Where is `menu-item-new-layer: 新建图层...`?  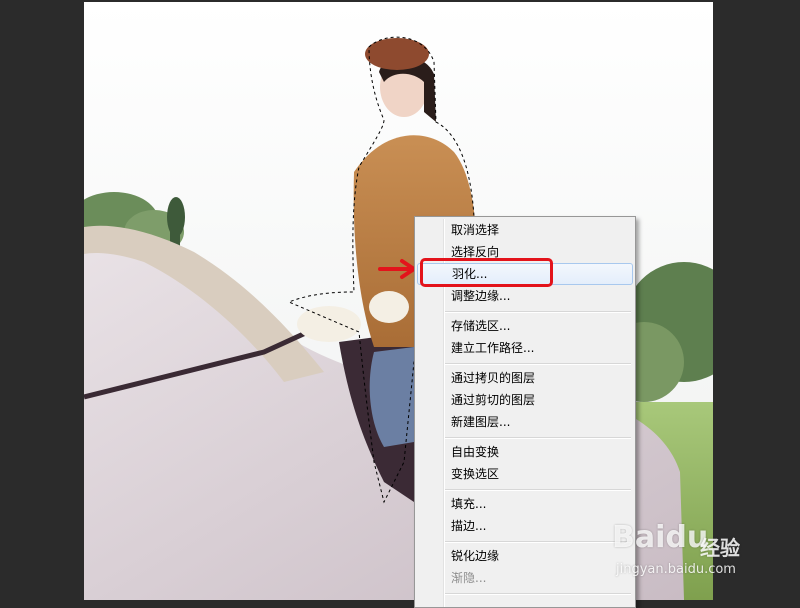
menu-item-new-layer: 新建图层... is located at coordinates (525, 422).